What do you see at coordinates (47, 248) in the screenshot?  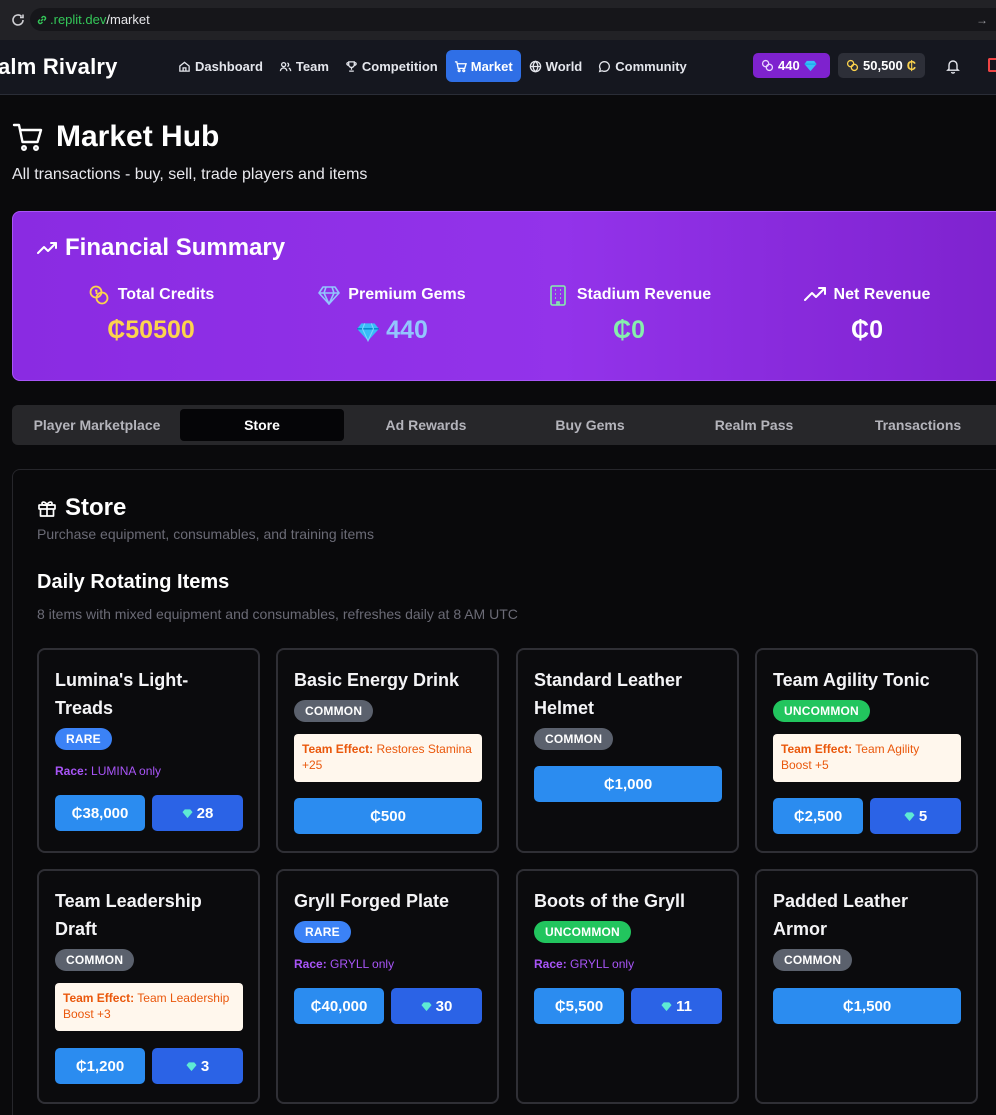 I see `trending-up-icon` at bounding box center [47, 248].